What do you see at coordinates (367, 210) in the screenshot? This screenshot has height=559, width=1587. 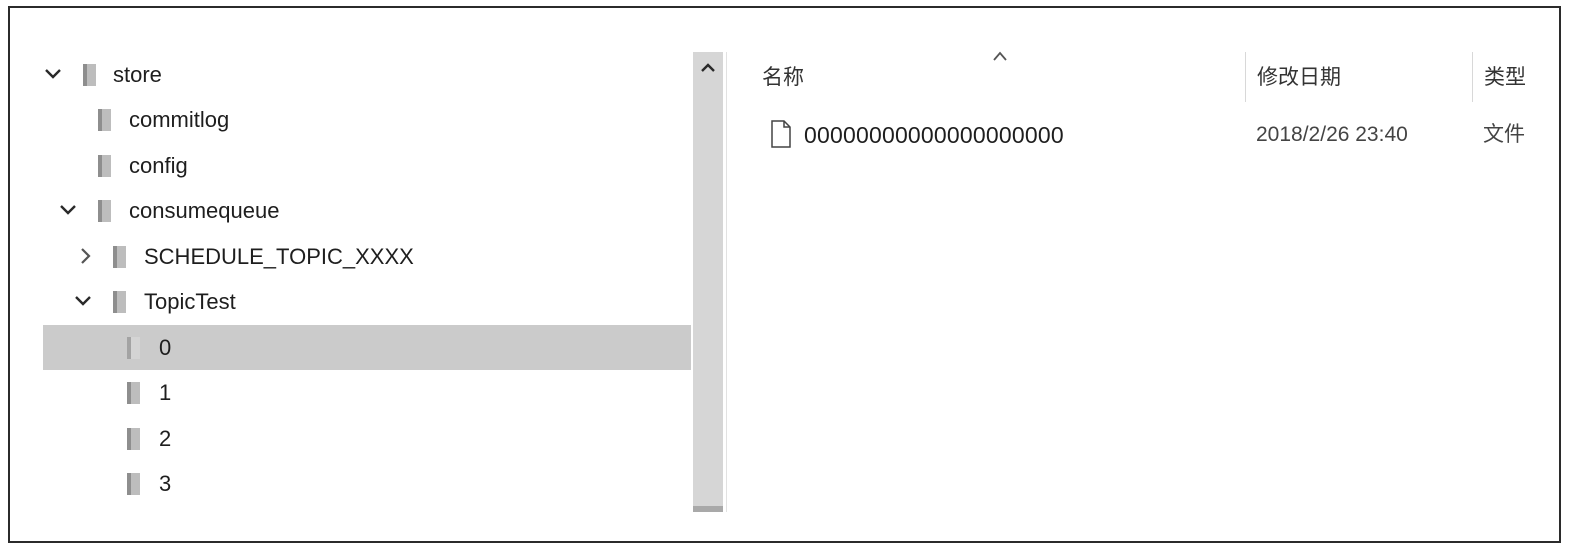 I see `tree-item-consumequeue: consumequeue` at bounding box center [367, 210].